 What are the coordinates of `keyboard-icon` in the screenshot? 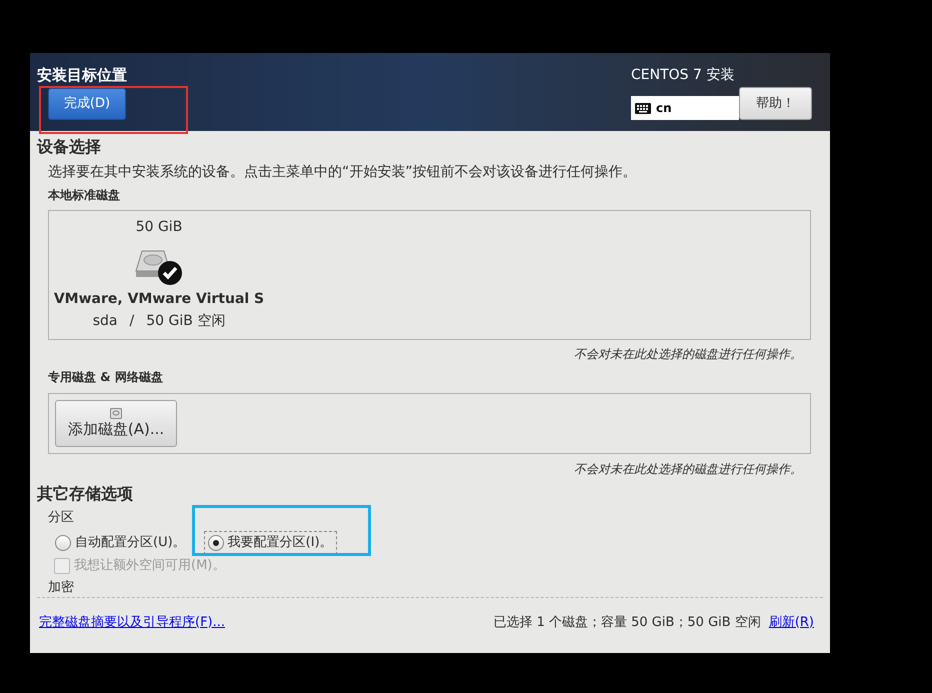 It's located at (643, 108).